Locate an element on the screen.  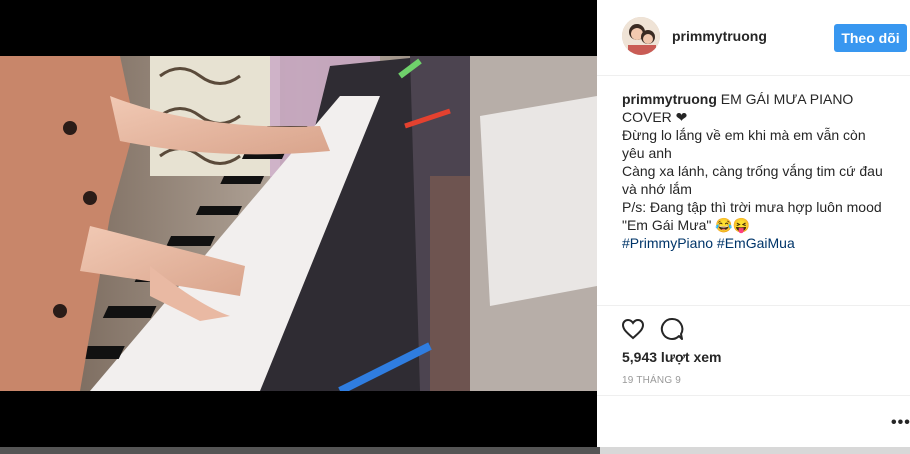
hashtag-link: #EmGaiMua is located at coordinates (756, 243).